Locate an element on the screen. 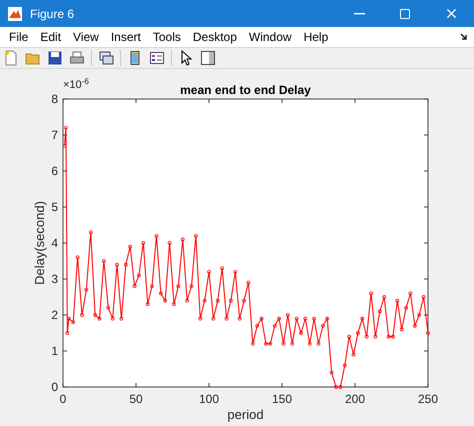 The image size is (474, 426). x-tick-label: 100 is located at coordinates (209, 399).